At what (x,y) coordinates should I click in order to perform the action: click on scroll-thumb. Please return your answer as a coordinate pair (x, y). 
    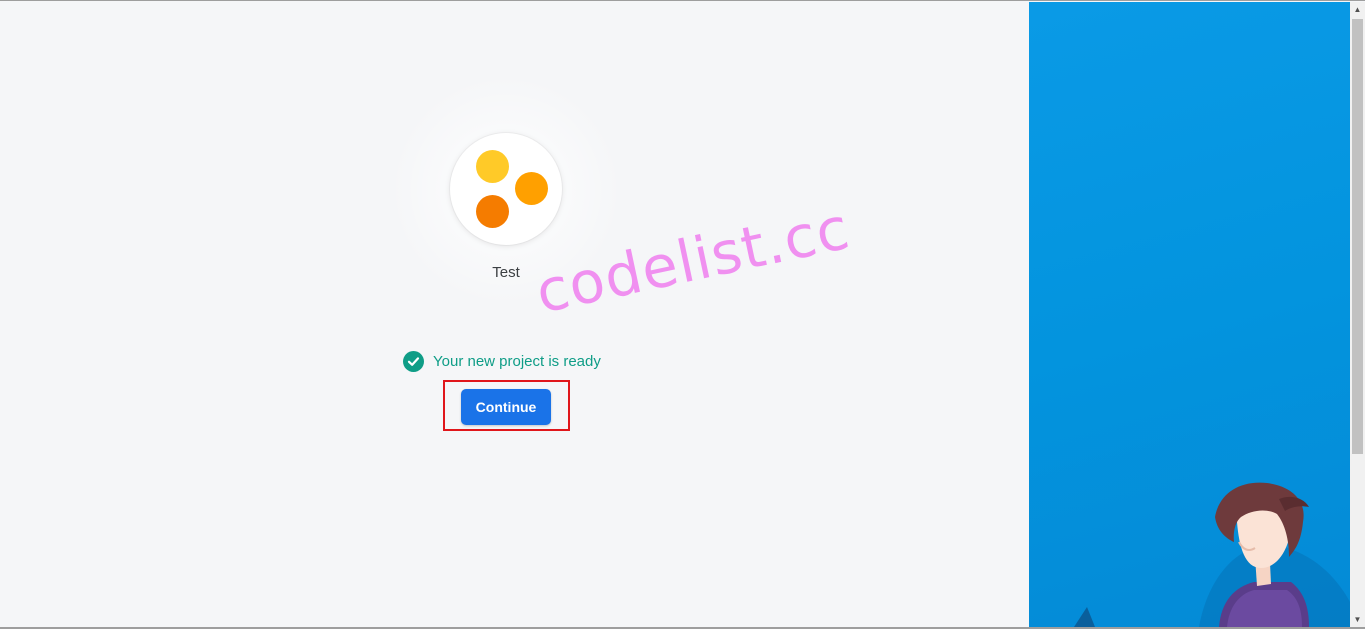
    Looking at the image, I should click on (1357, 236).